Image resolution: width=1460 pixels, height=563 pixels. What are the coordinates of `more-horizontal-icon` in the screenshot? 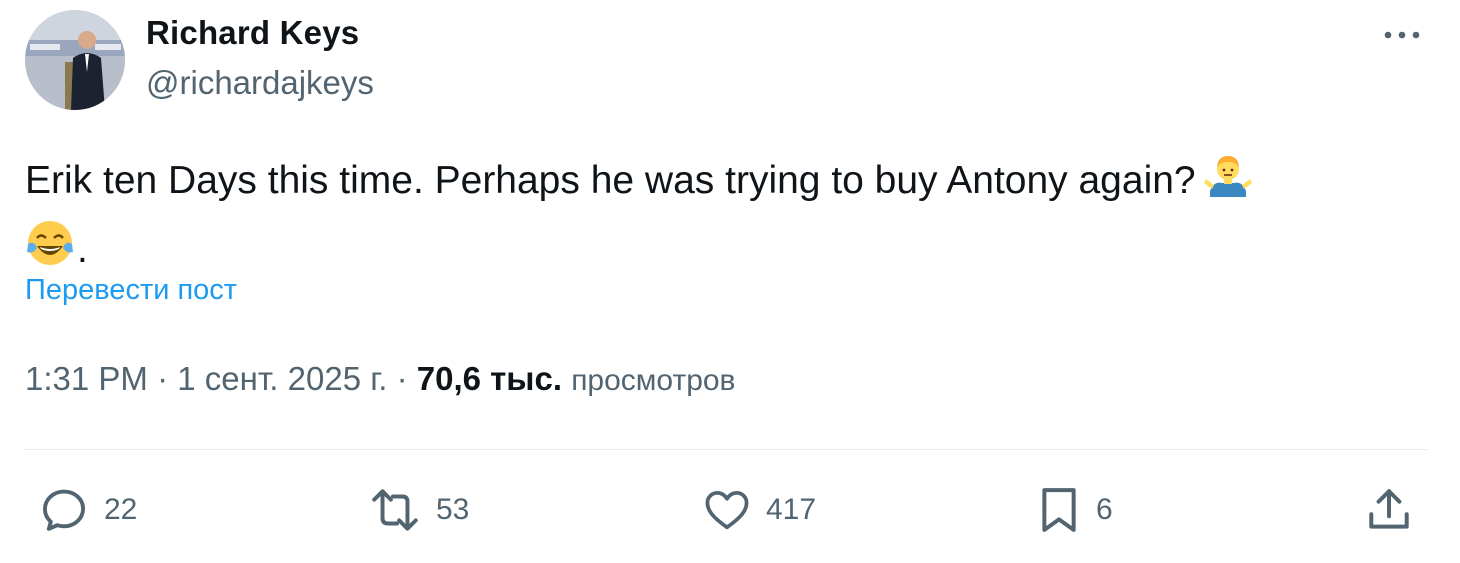 It's located at (1402, 35).